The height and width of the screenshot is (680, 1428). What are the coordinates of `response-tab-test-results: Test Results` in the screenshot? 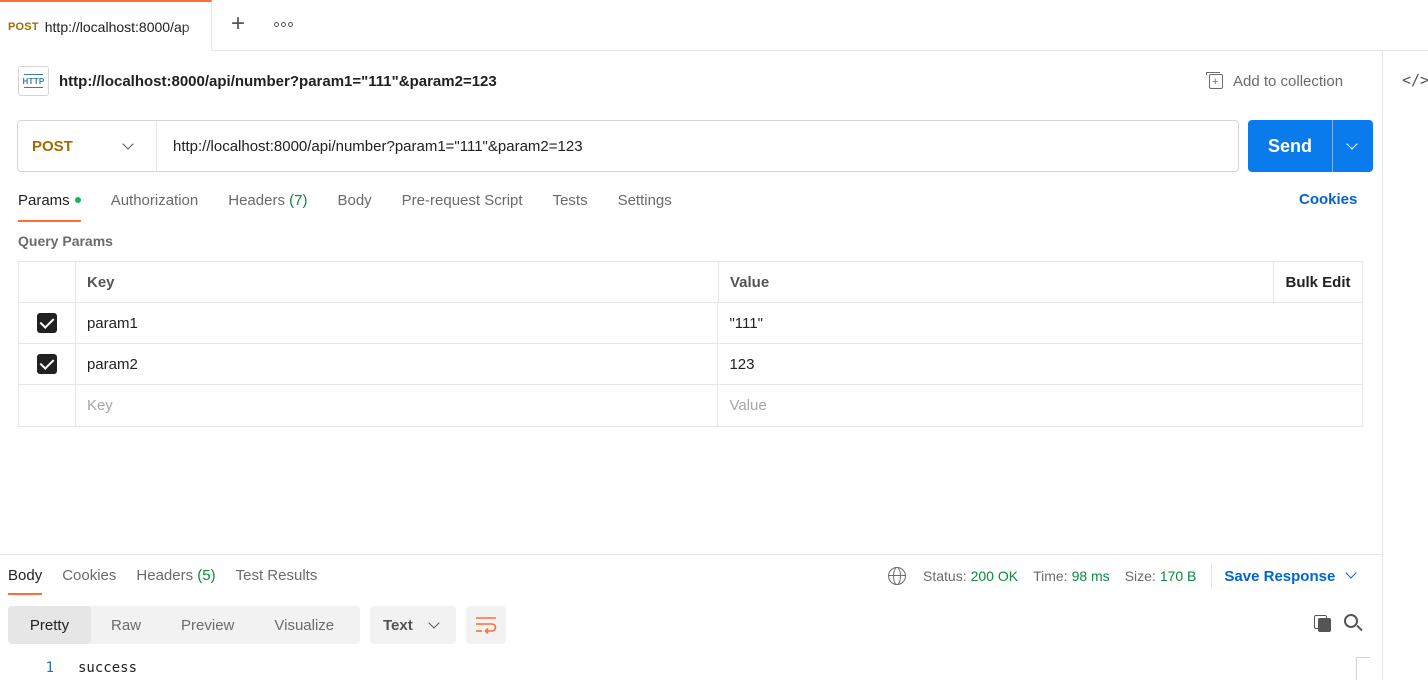 It's located at (277, 579).